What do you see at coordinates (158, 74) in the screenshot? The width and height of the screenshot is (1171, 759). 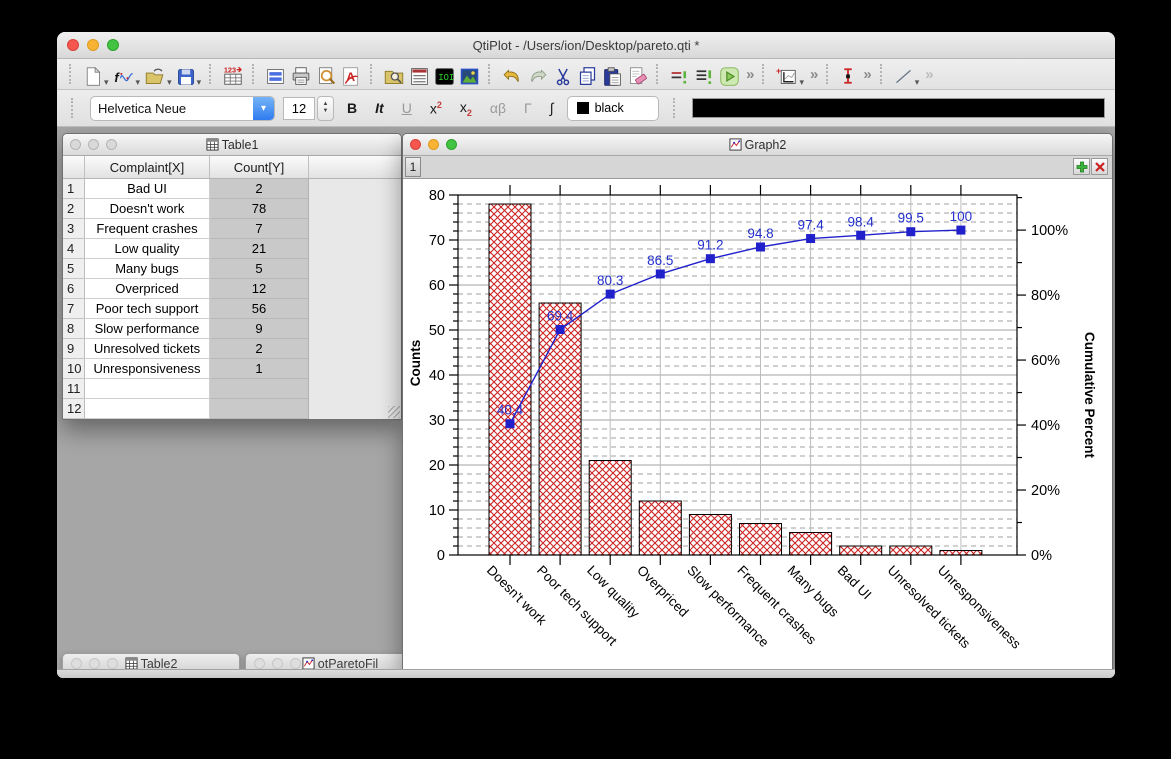 I see `open-project-button: ▾` at bounding box center [158, 74].